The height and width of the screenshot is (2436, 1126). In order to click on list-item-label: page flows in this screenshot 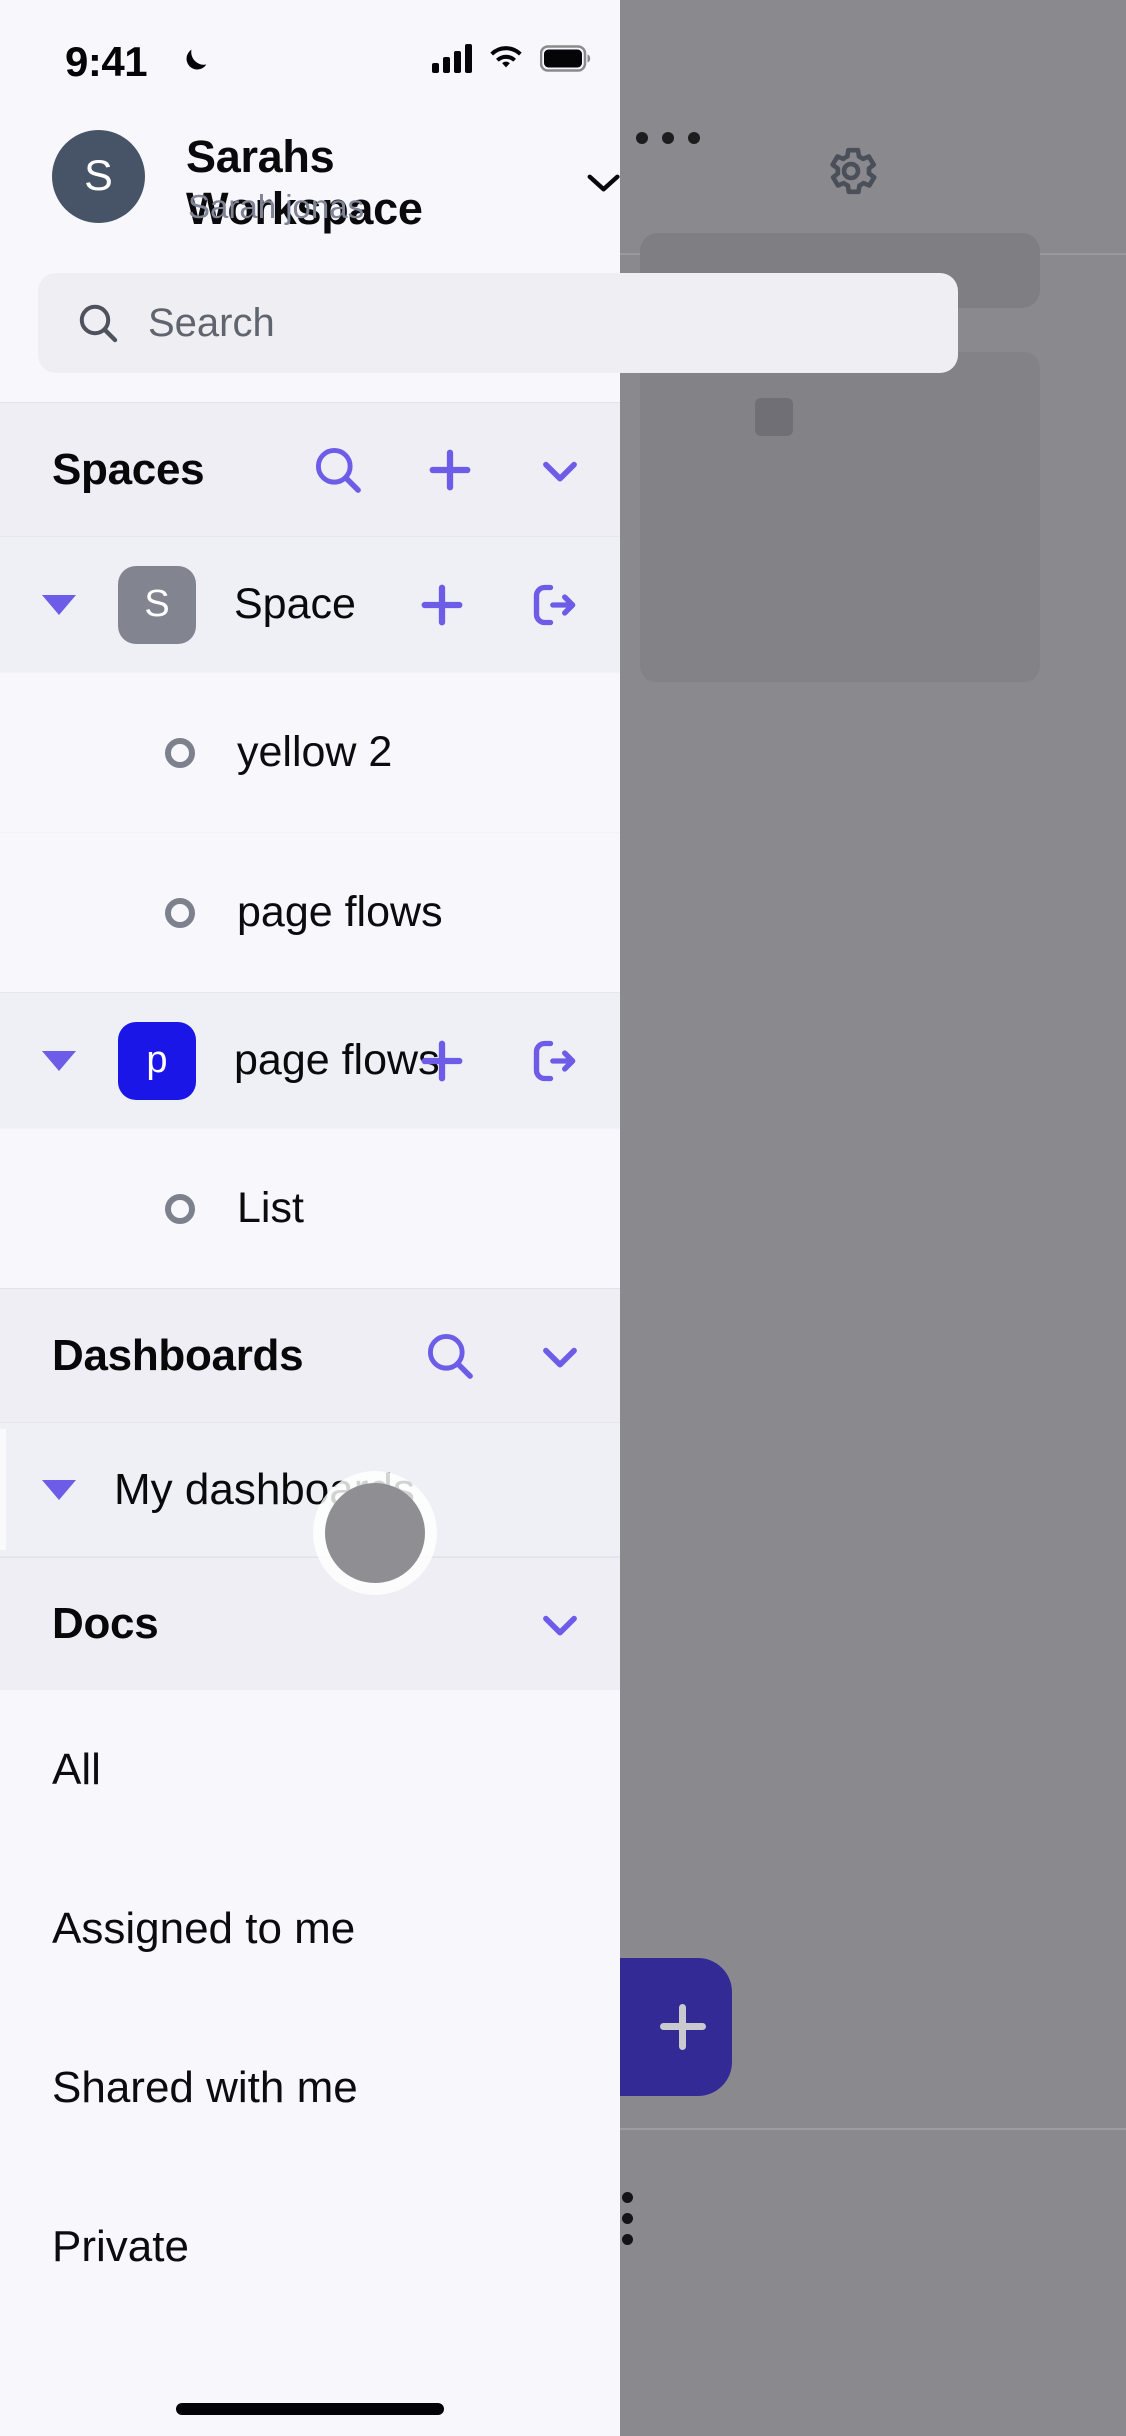, I will do `click(340, 912)`.